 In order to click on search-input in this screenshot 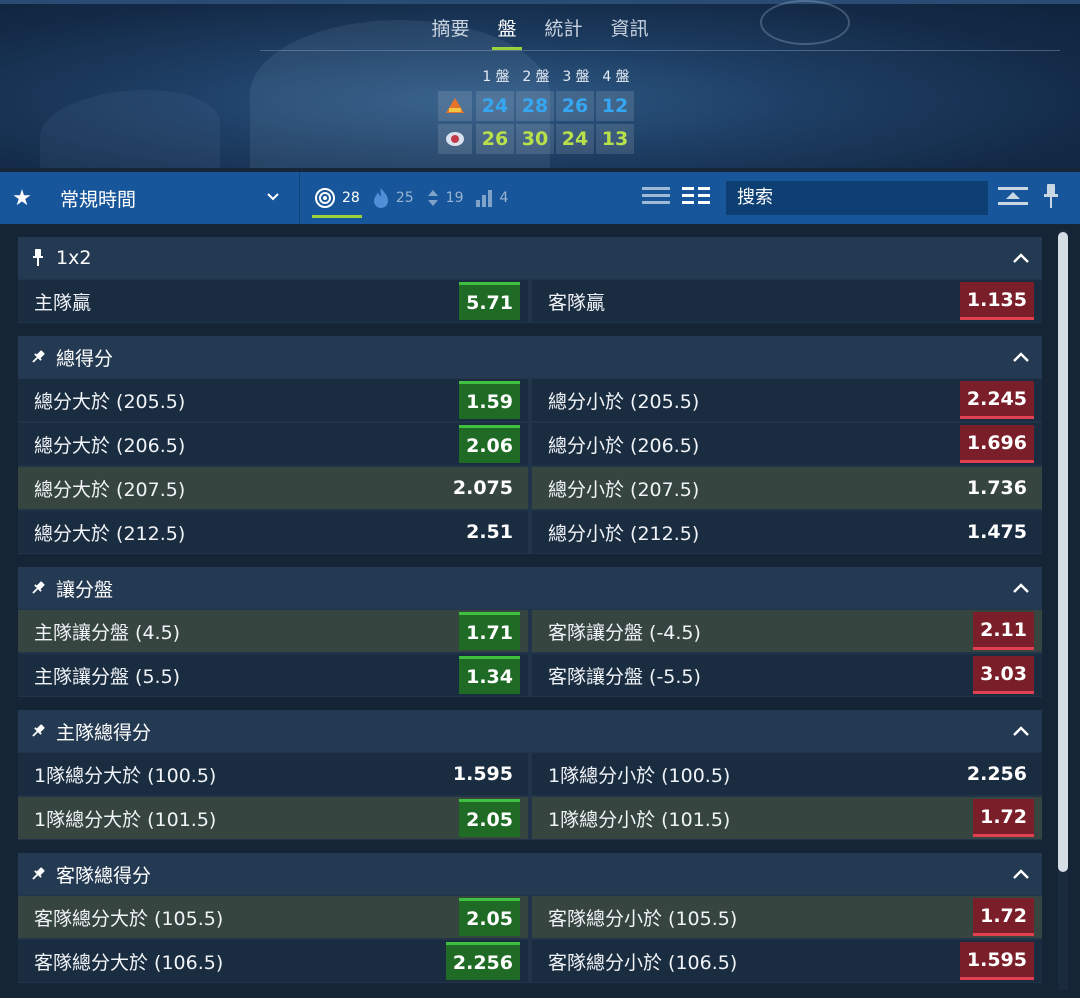, I will do `click(857, 198)`.